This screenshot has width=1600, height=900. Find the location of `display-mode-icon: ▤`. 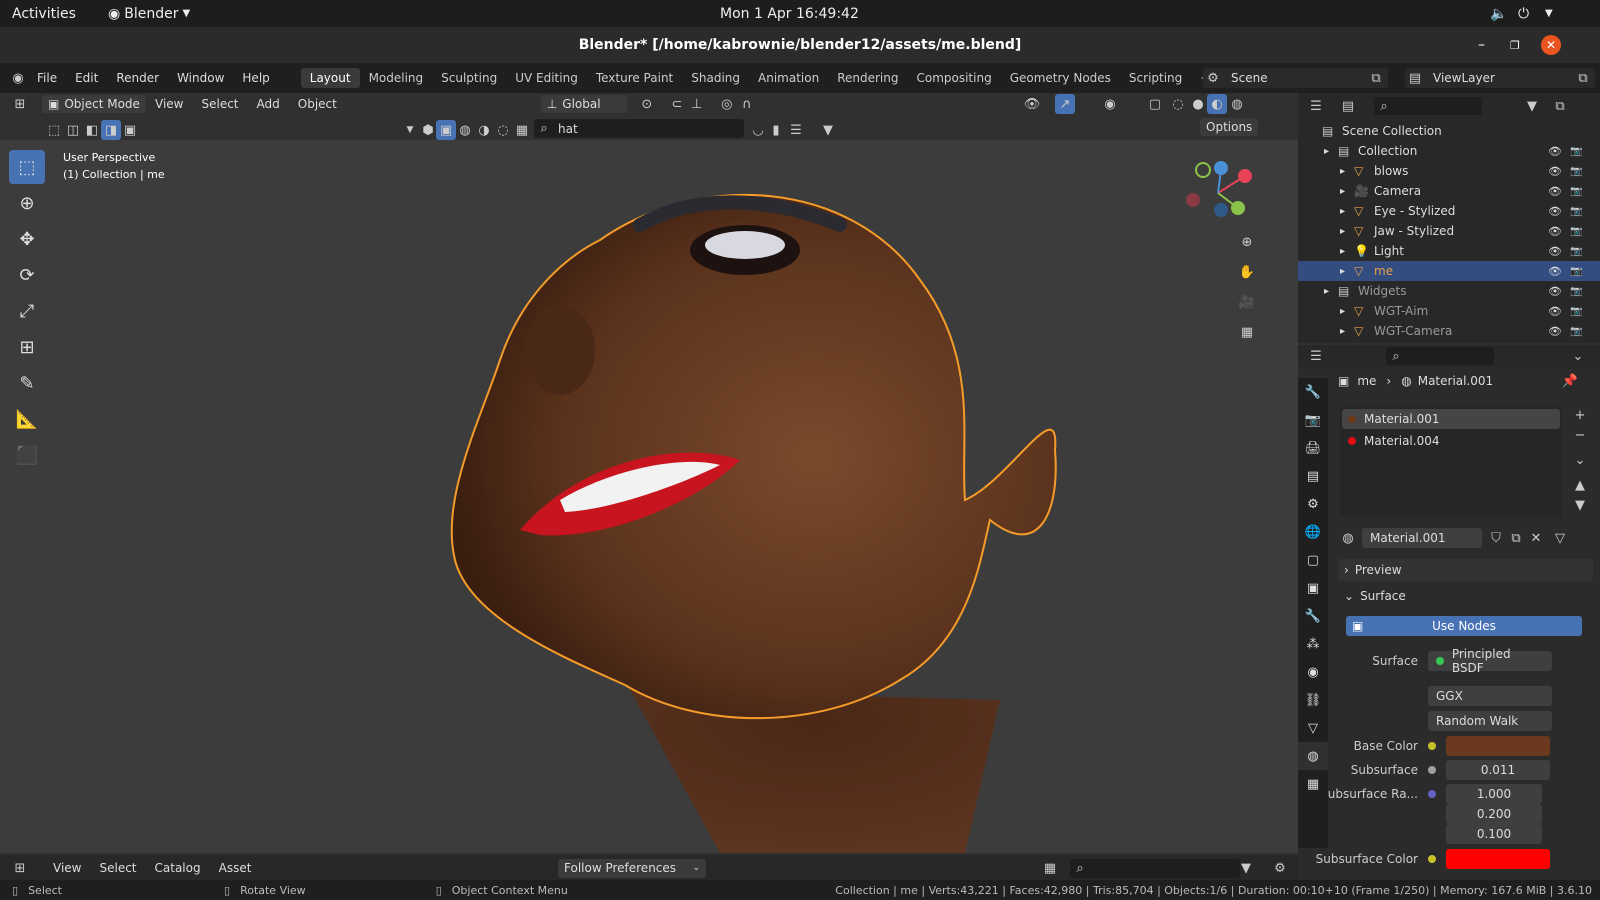

display-mode-icon: ▤ is located at coordinates (1348, 106).